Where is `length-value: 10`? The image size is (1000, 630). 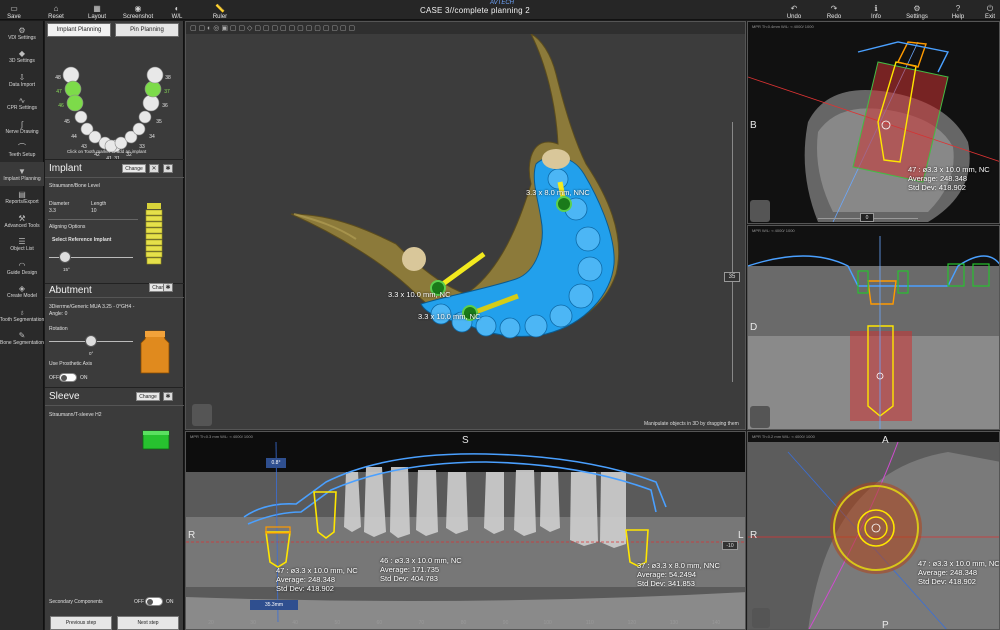 length-value: 10 is located at coordinates (94, 211).